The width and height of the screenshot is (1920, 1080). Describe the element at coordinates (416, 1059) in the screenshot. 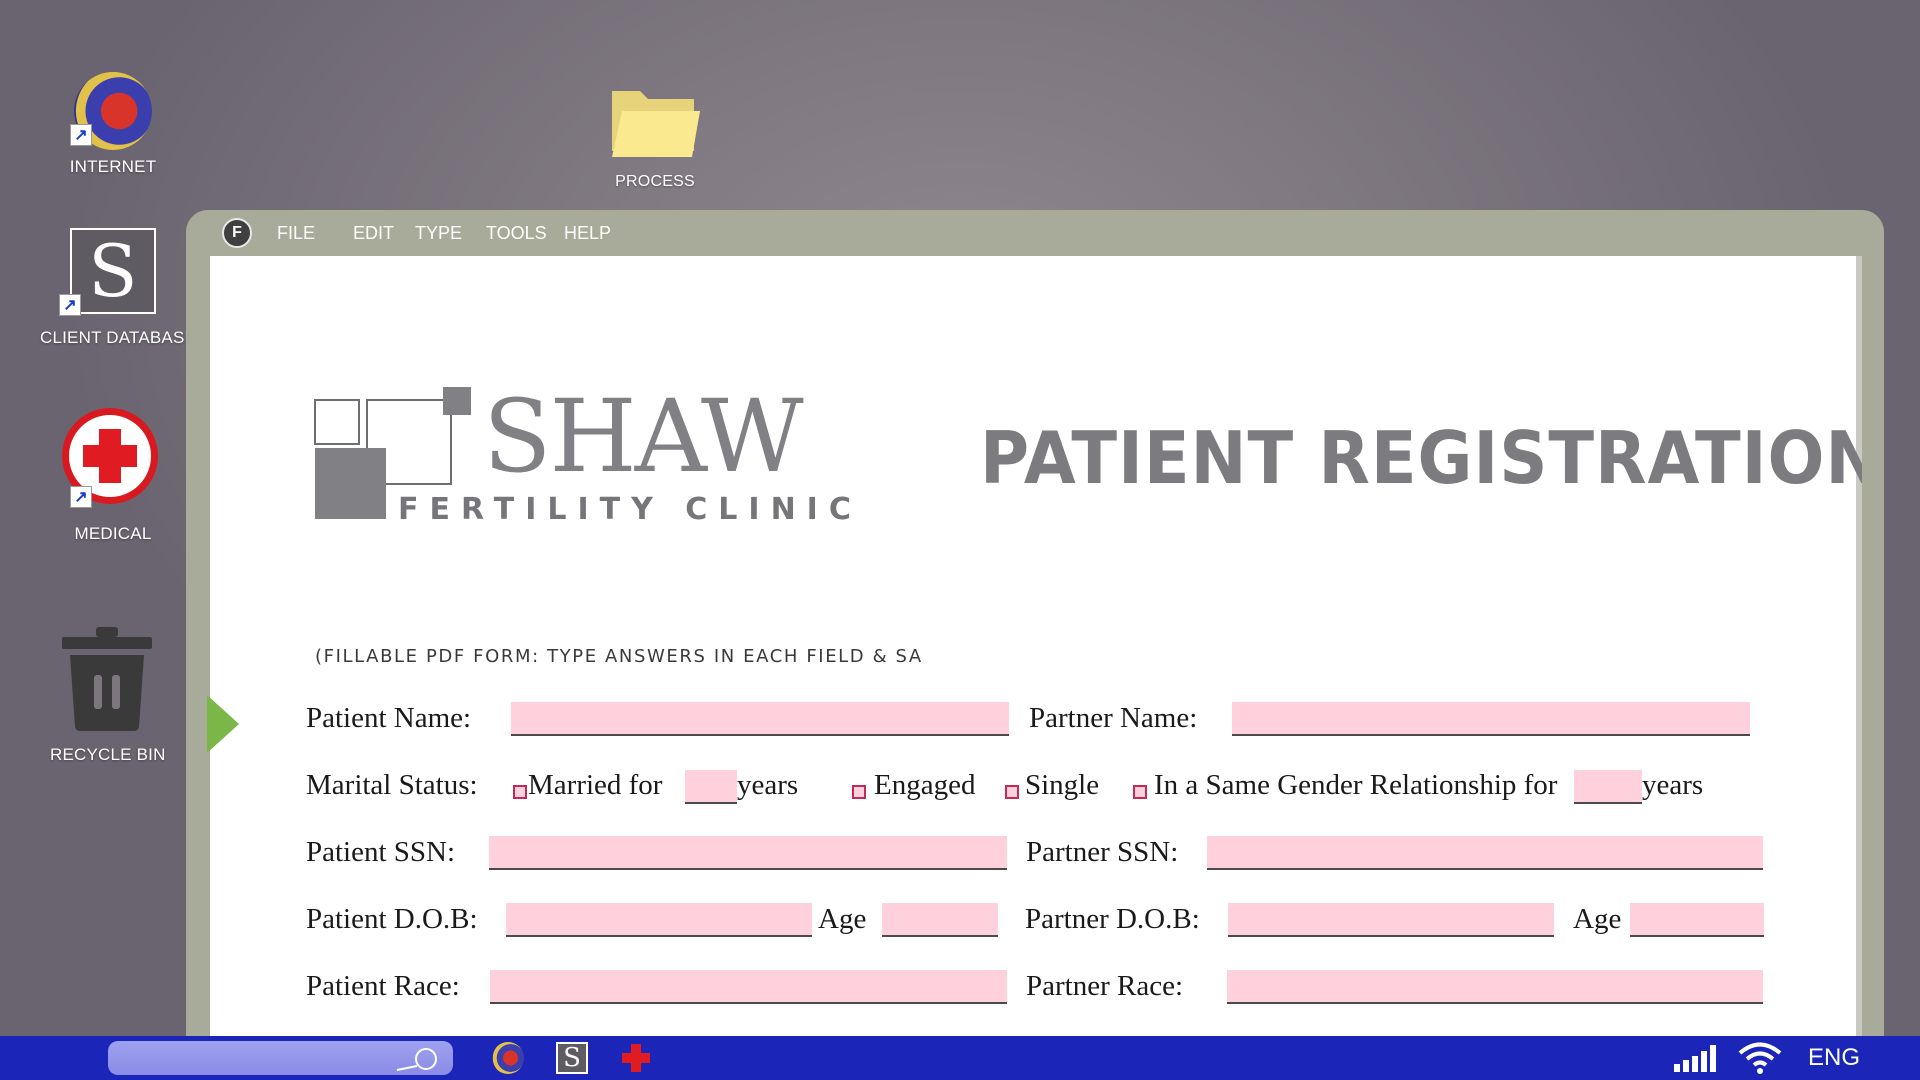

I see `search-icon` at that location.